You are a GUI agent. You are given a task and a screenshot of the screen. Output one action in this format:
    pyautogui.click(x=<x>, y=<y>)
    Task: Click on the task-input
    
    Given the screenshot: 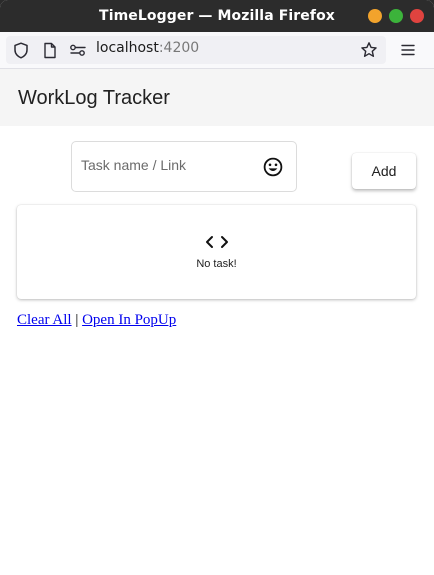 What is the action you would take?
    pyautogui.click(x=166, y=165)
    